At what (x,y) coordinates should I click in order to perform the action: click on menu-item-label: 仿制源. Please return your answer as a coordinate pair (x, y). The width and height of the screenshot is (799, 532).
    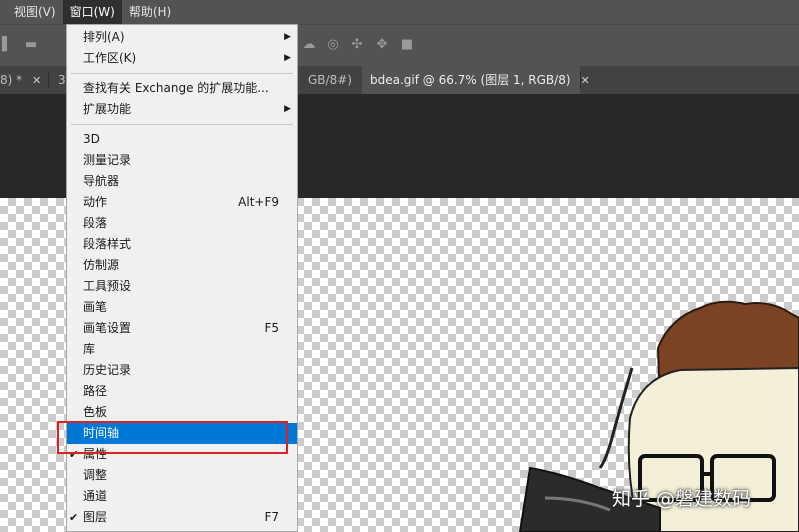
    Looking at the image, I should click on (101, 265).